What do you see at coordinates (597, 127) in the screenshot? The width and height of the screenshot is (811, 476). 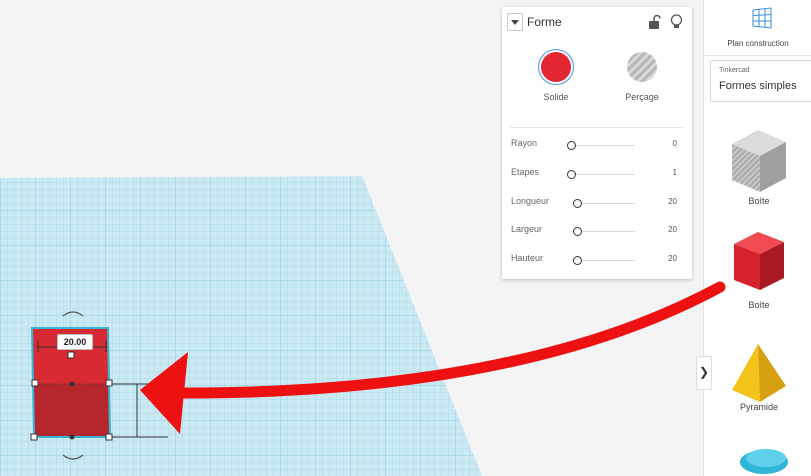 I see `divider` at bounding box center [597, 127].